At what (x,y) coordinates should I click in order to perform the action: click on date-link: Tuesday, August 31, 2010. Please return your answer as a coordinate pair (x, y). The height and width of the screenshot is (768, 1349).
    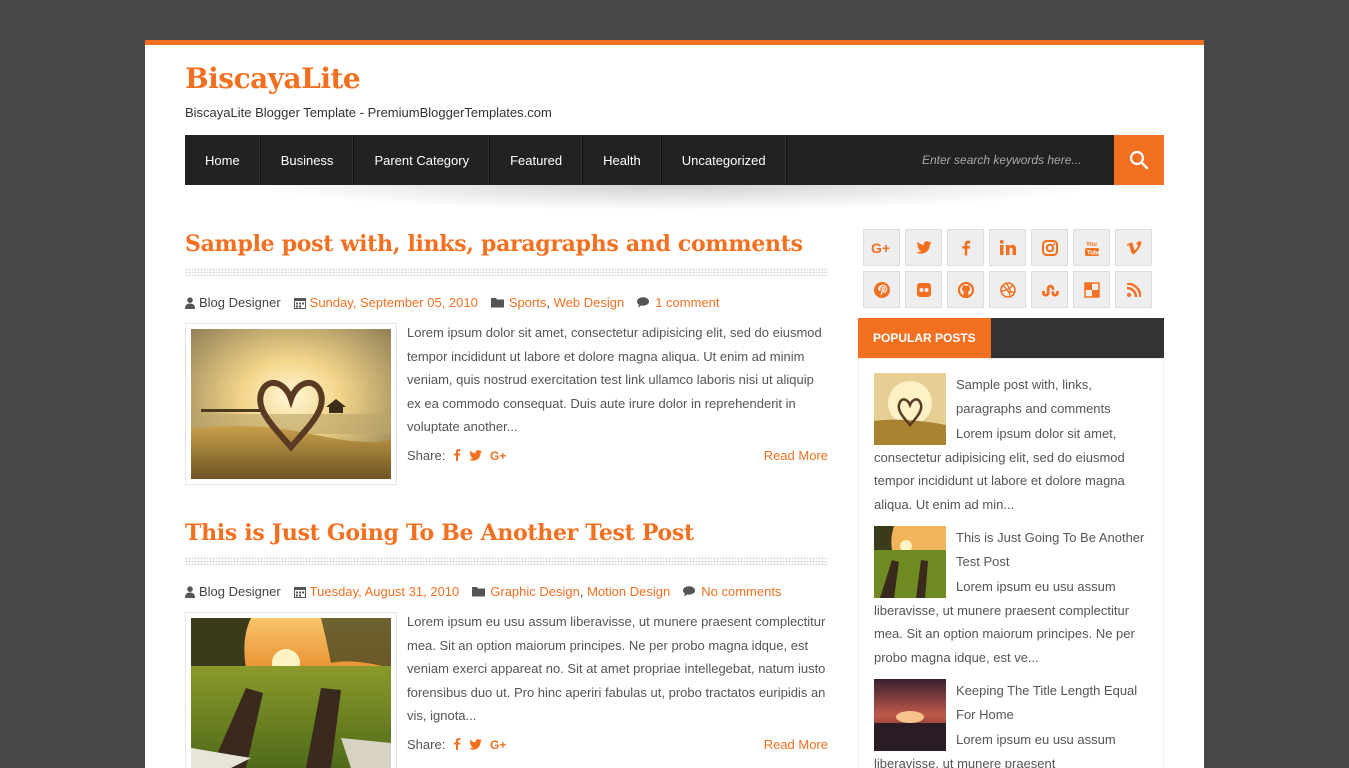
    Looking at the image, I should click on (385, 591).